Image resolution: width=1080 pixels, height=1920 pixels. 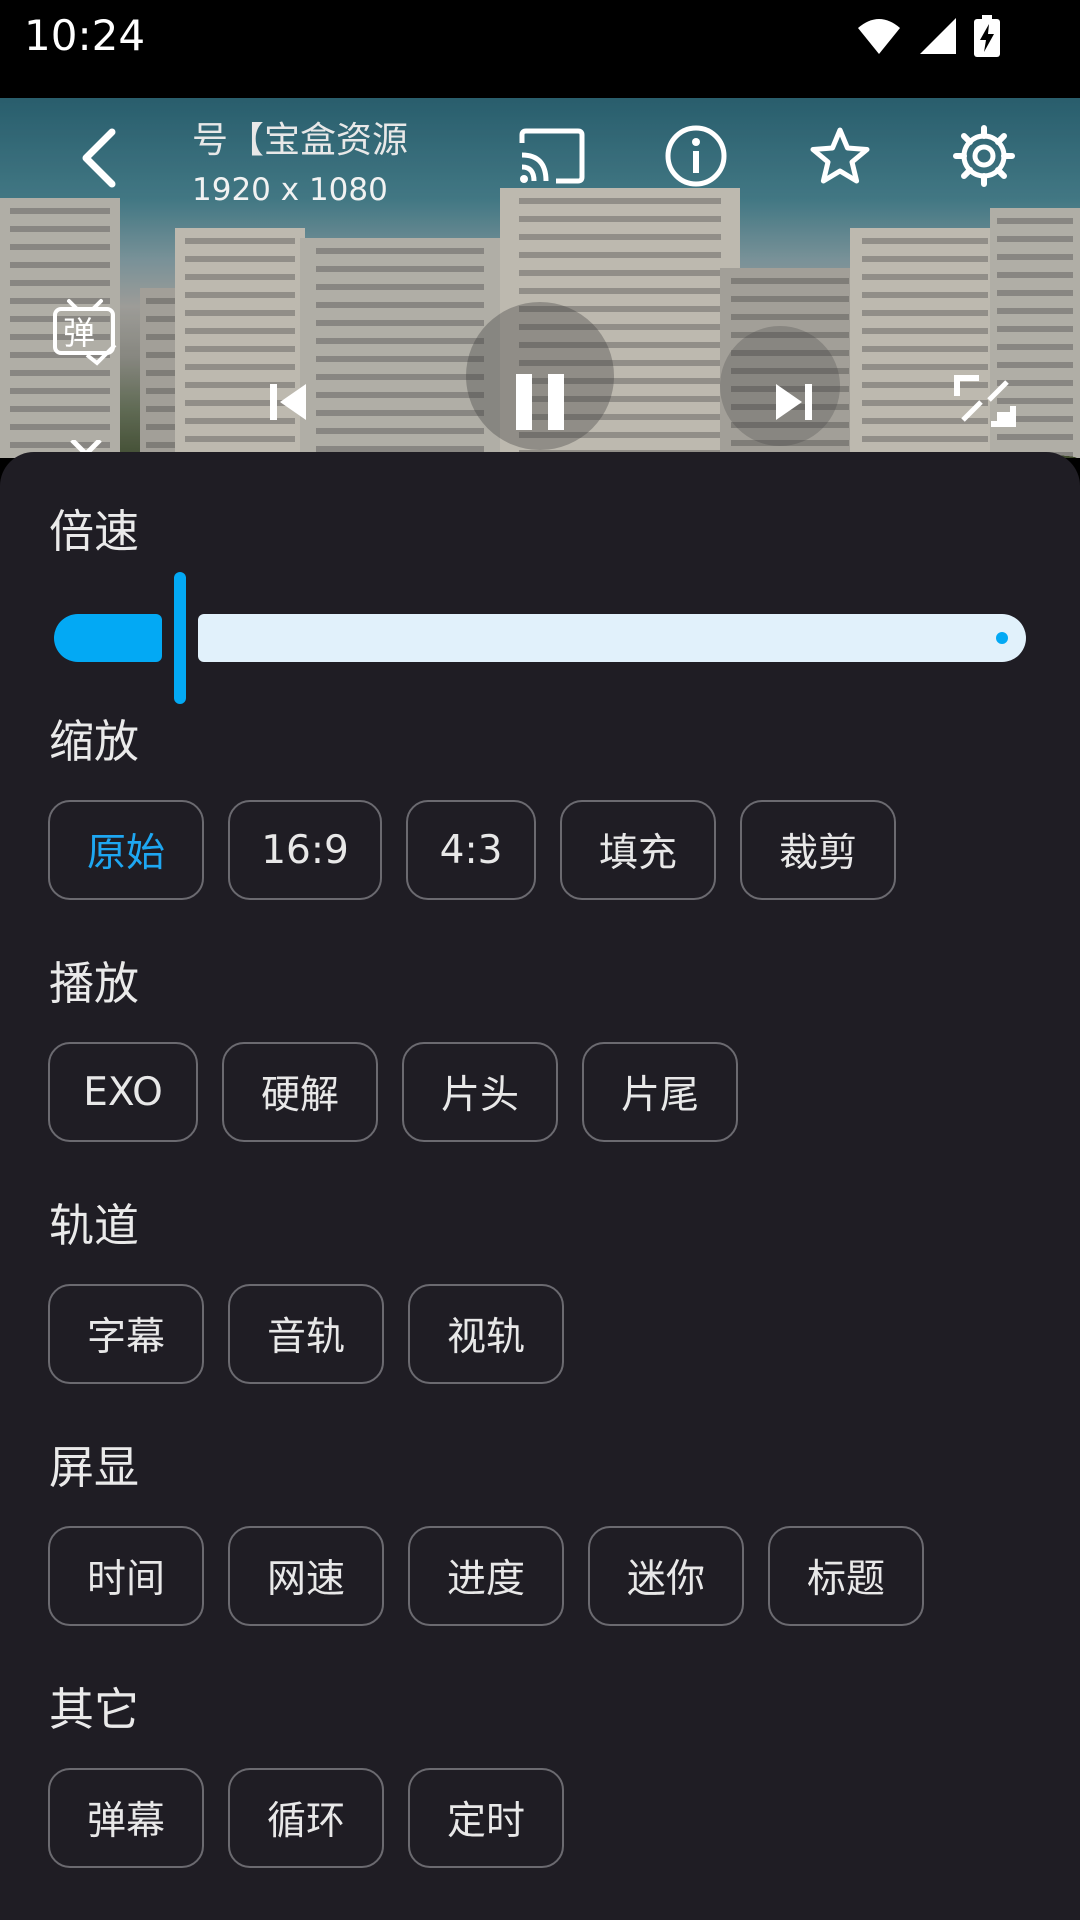 I want to click on star-icon, so click(x=840, y=155).